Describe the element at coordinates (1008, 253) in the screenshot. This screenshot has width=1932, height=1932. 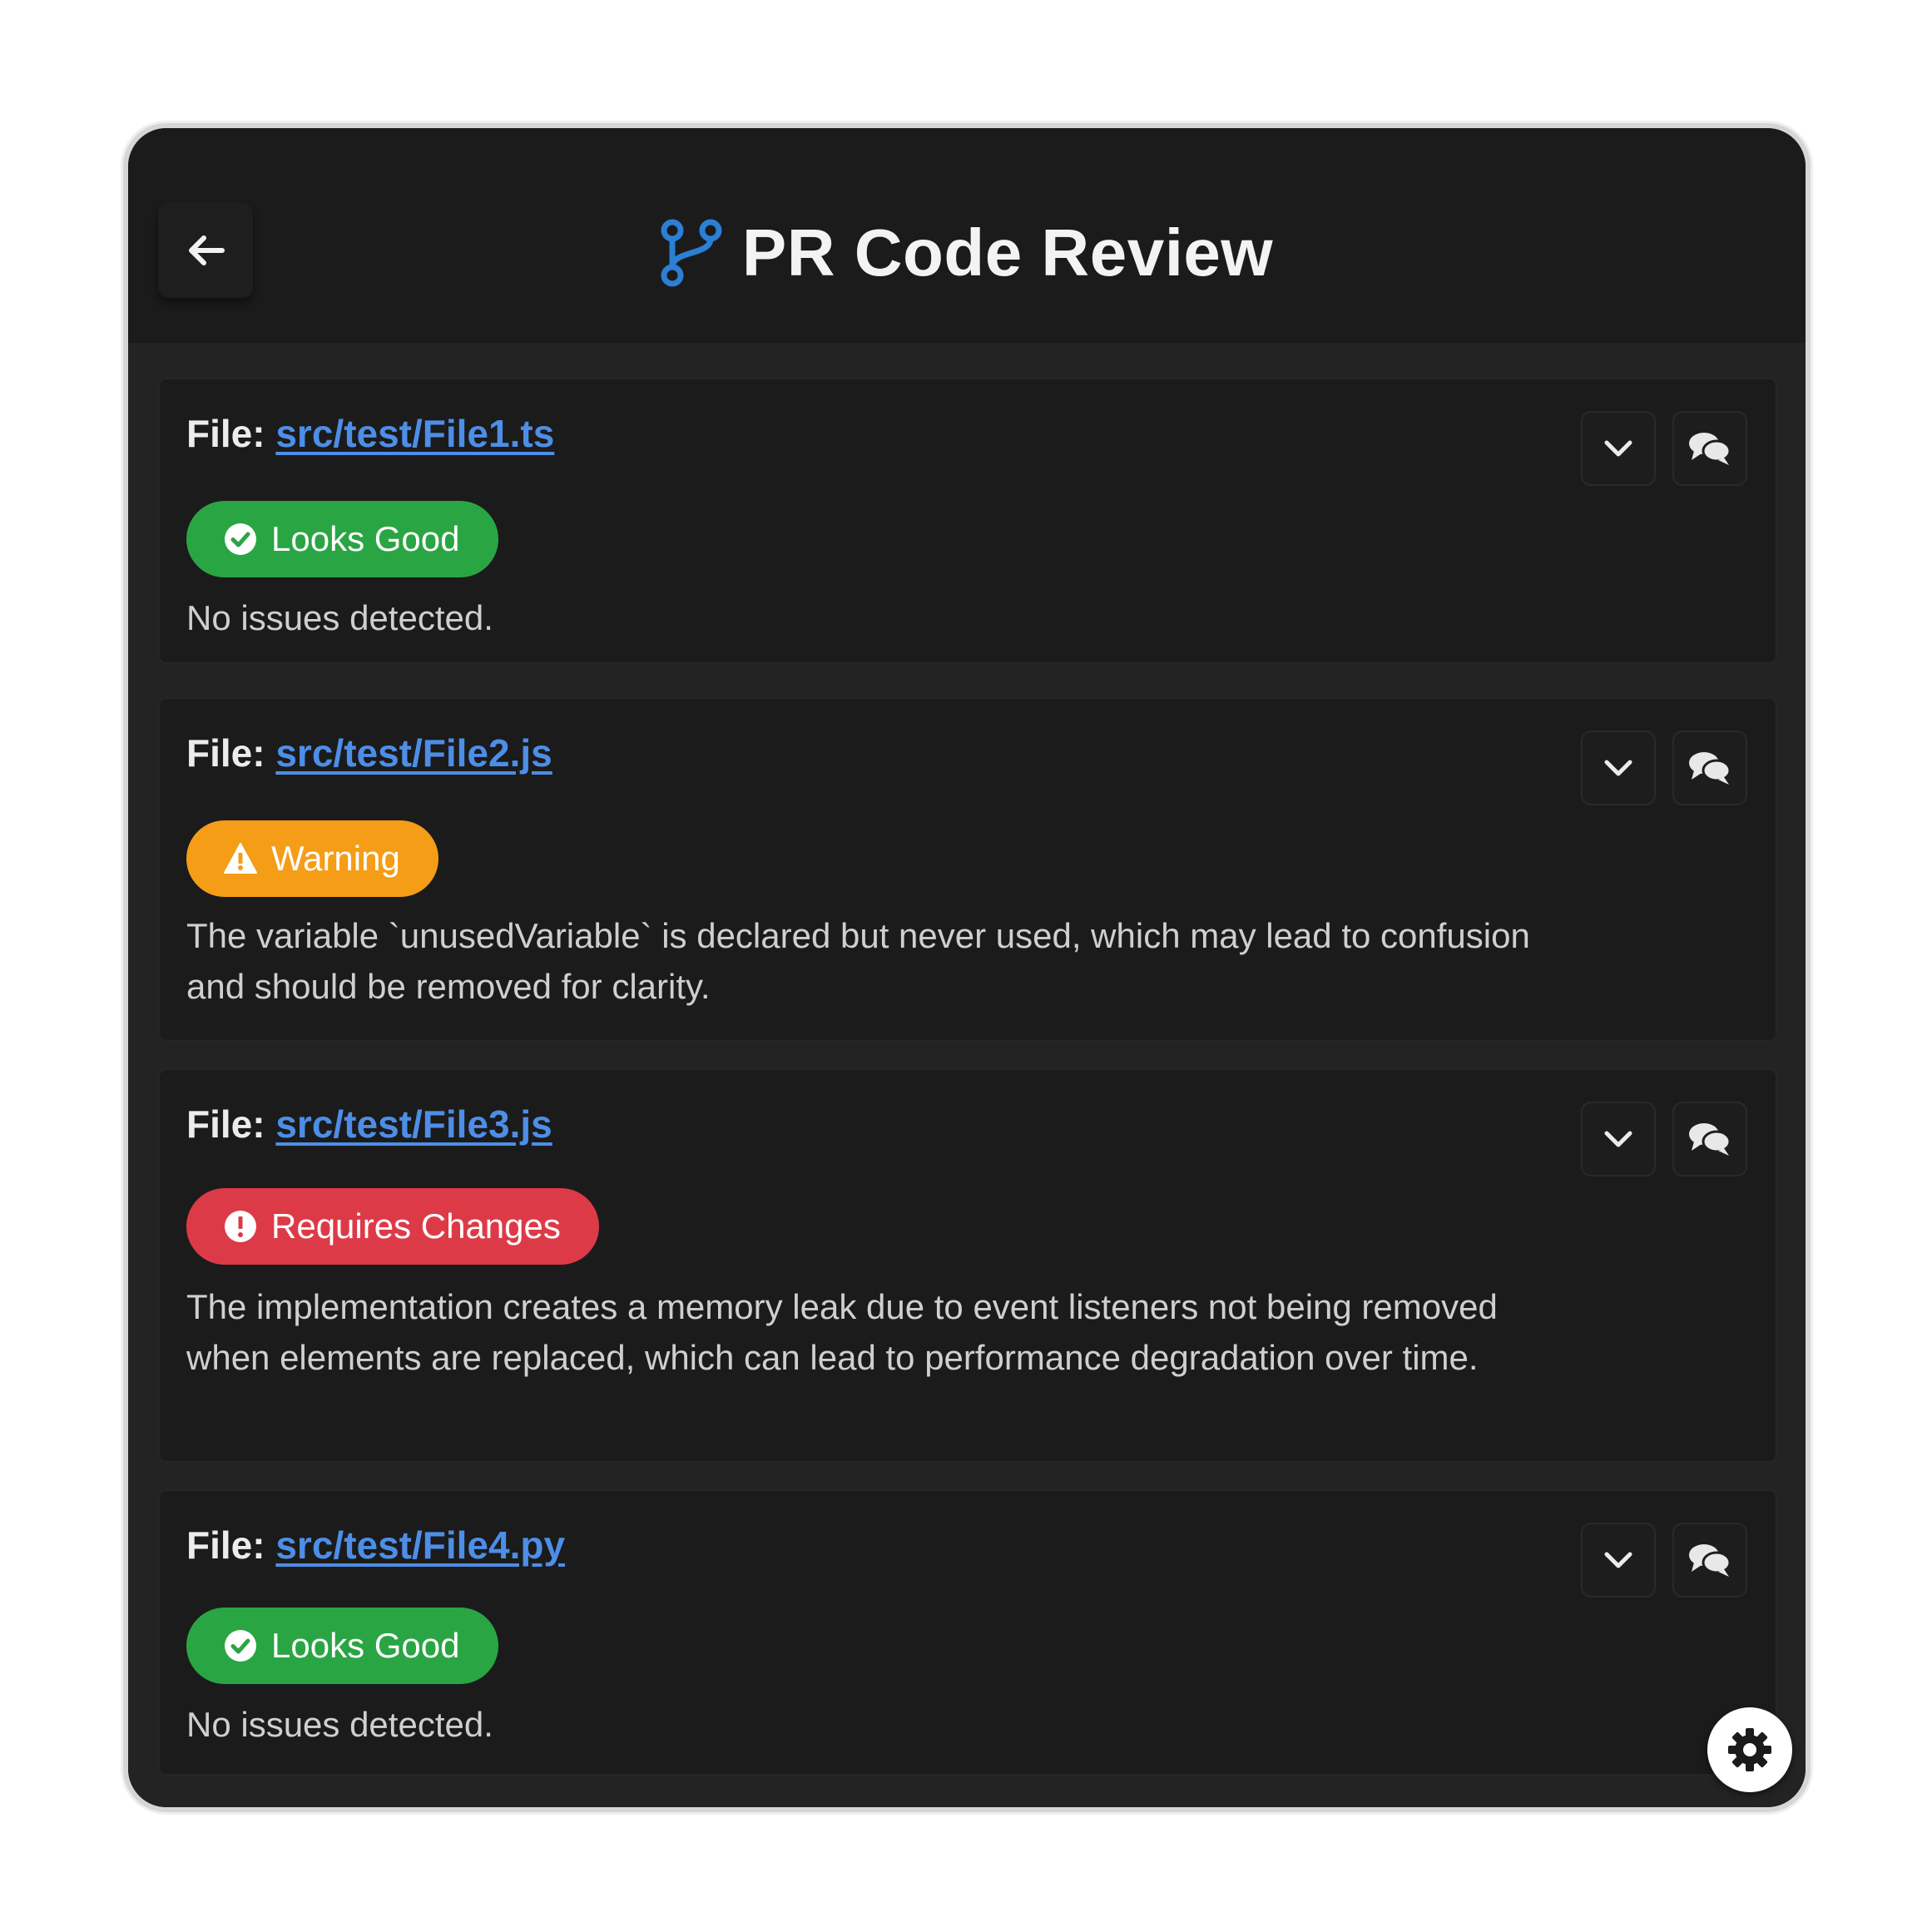
I see `page-title: PR Code Review` at that location.